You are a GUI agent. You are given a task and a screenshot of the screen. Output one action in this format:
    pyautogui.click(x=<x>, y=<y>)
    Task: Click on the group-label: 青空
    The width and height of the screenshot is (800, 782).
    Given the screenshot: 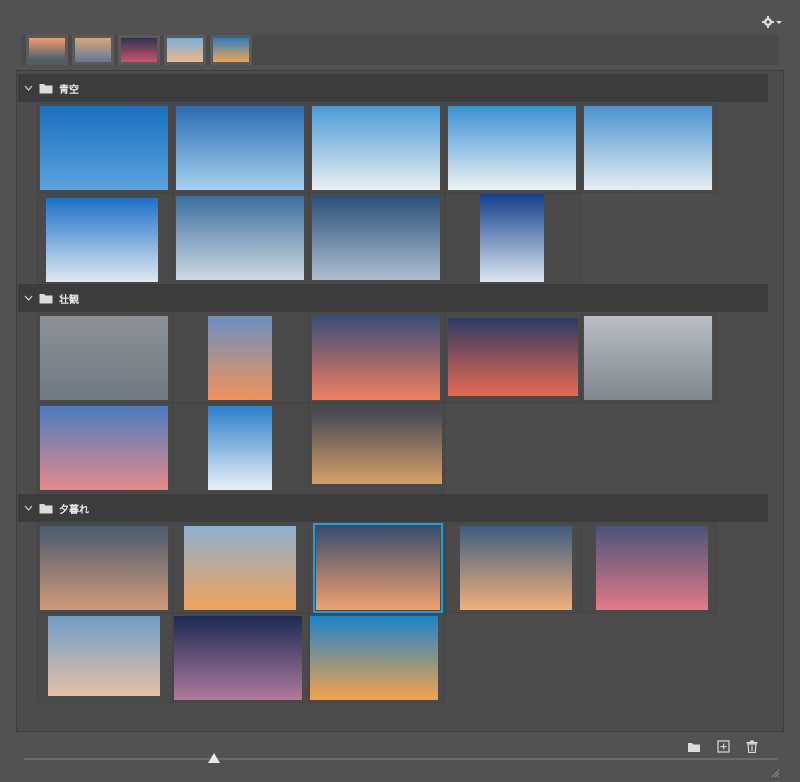 What is the action you would take?
    pyautogui.click(x=69, y=90)
    